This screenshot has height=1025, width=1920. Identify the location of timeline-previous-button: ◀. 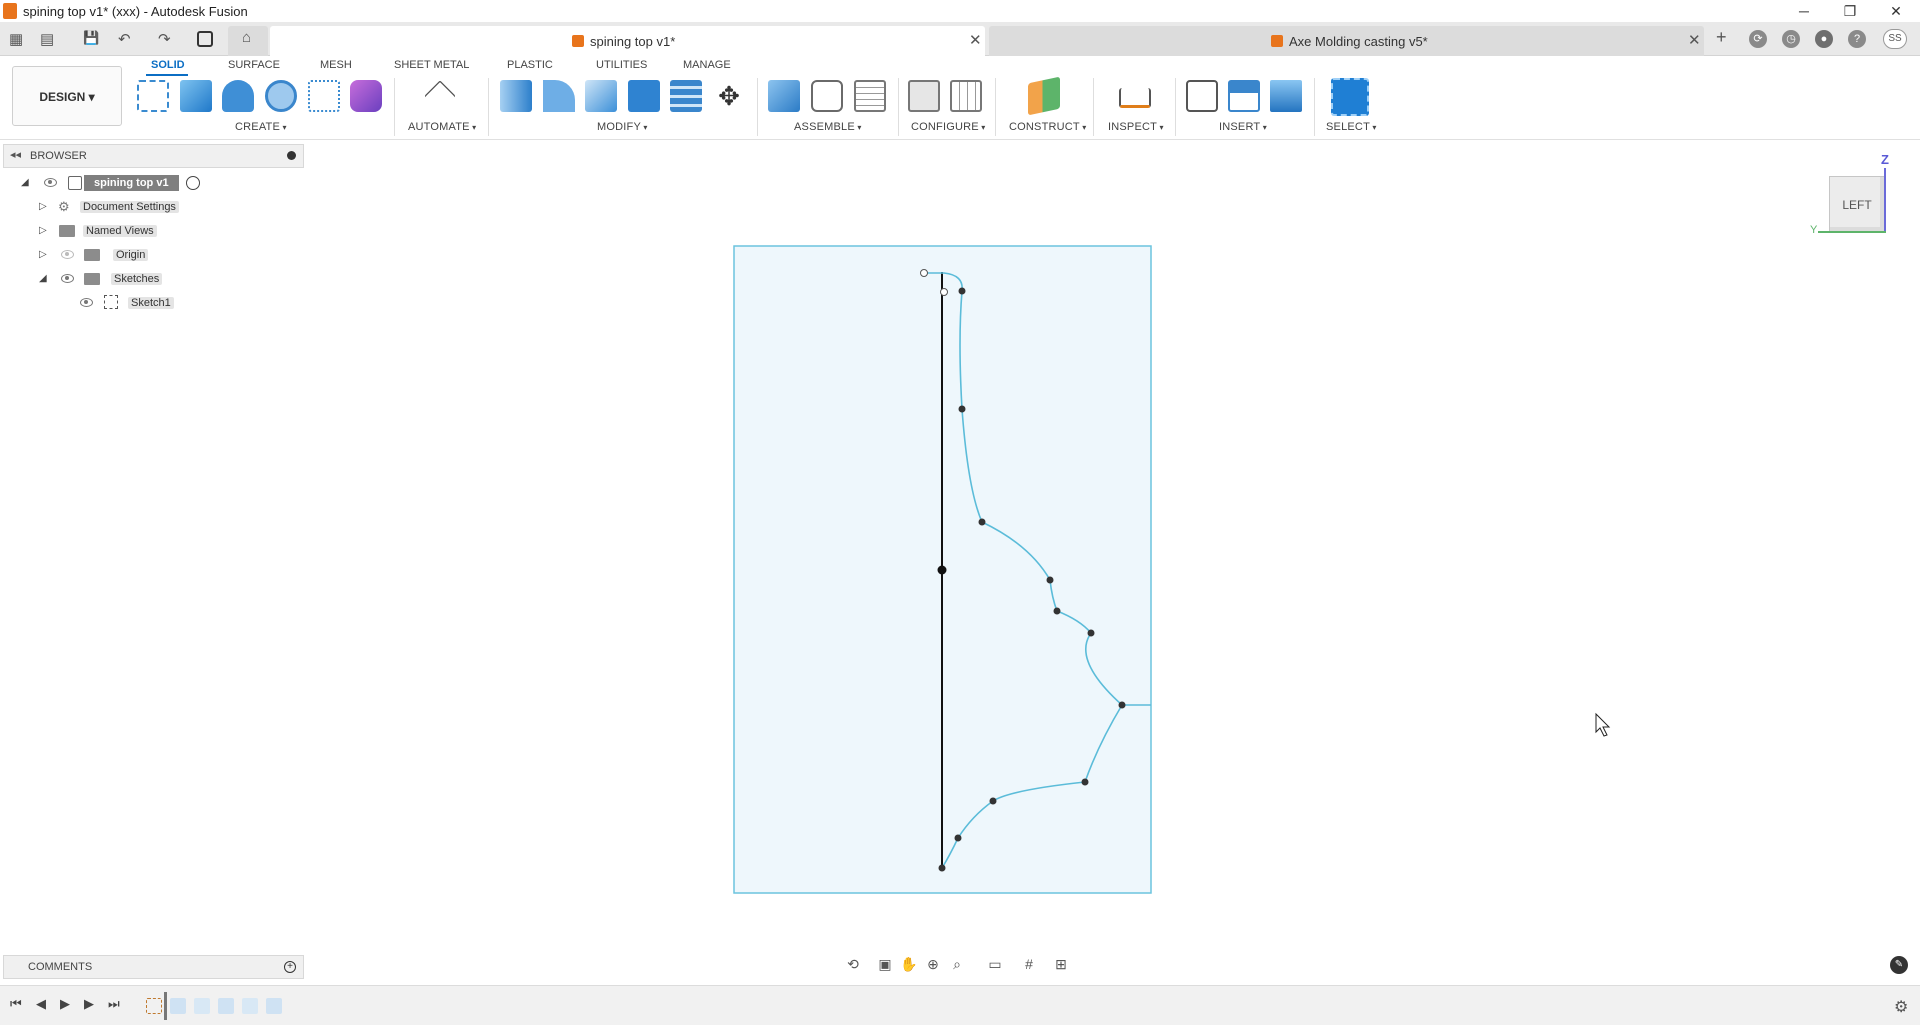
(41, 1004).